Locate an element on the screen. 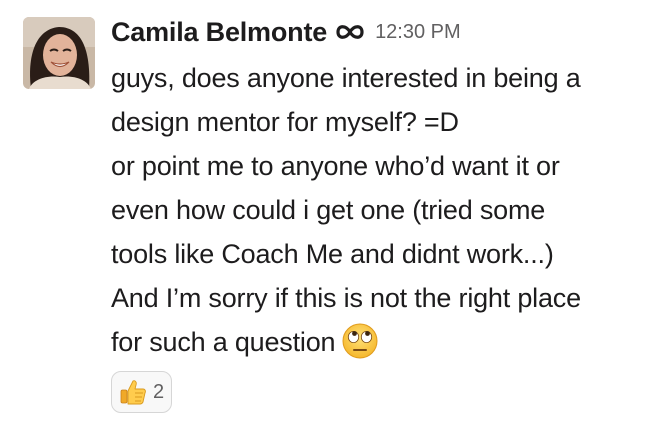 The image size is (670, 432). avatar-photo is located at coordinates (59, 53).